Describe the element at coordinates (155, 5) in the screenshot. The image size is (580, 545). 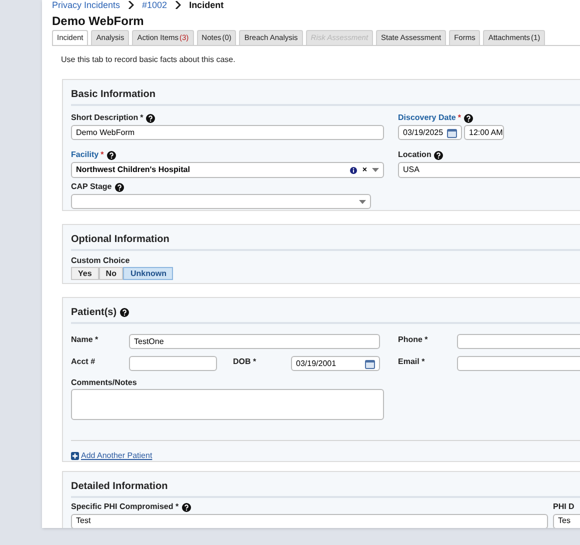
I see `breadcrumb-link: #1002` at that location.